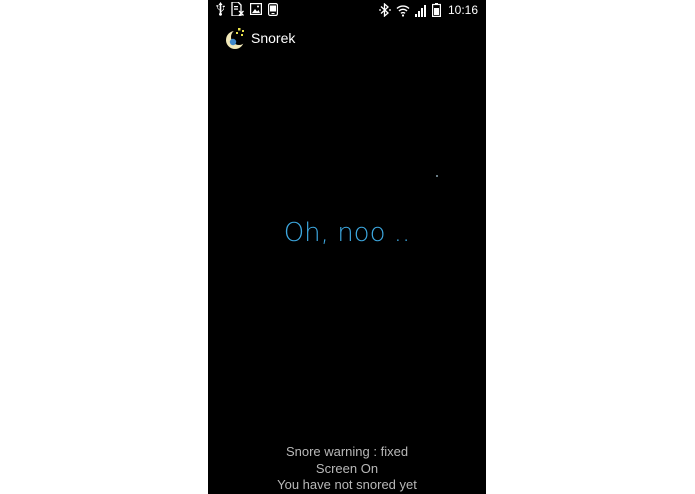 This screenshot has height=494, width=695. Describe the element at coordinates (220, 9) in the screenshot. I see `usb-icon` at that location.